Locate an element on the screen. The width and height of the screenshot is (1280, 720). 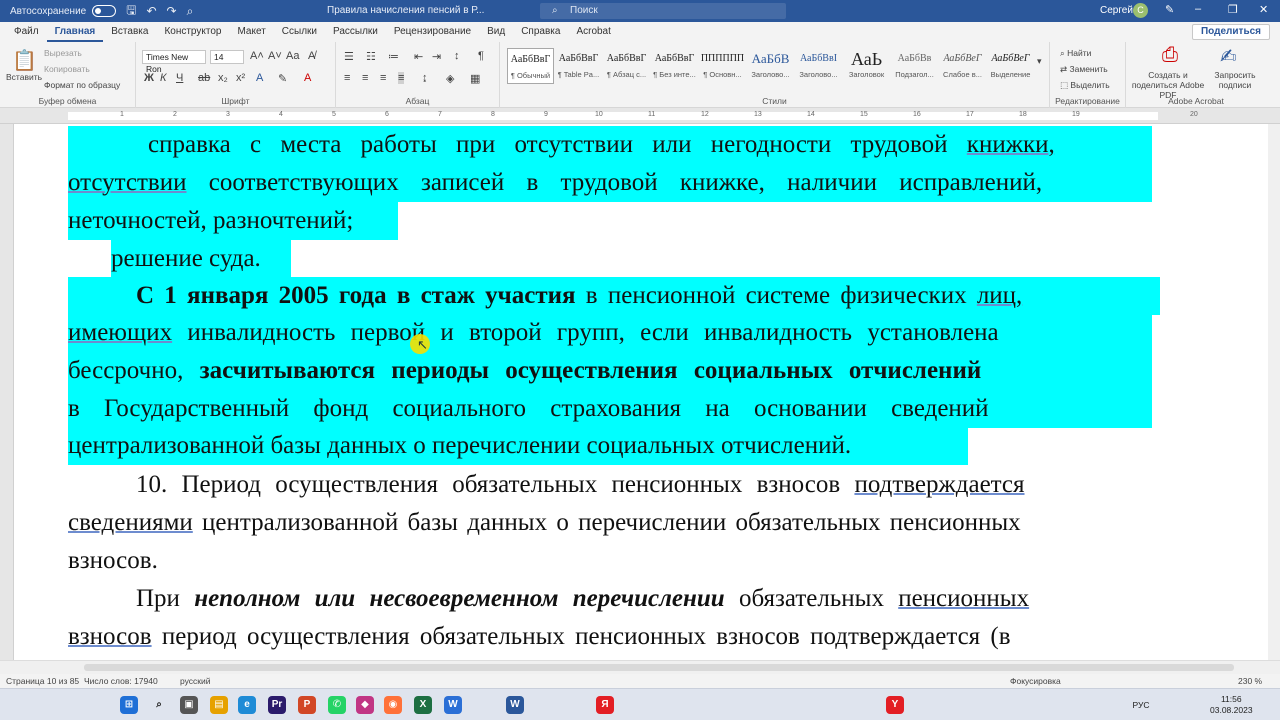
style-title: АаЬ Заголовок is located at coordinates (866, 66).